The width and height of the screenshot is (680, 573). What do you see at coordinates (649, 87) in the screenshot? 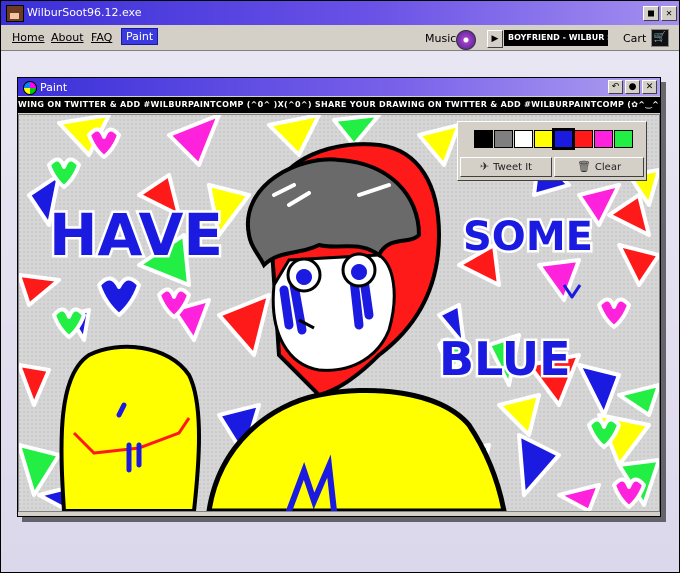
I see `paint-close-button: ✕` at bounding box center [649, 87].